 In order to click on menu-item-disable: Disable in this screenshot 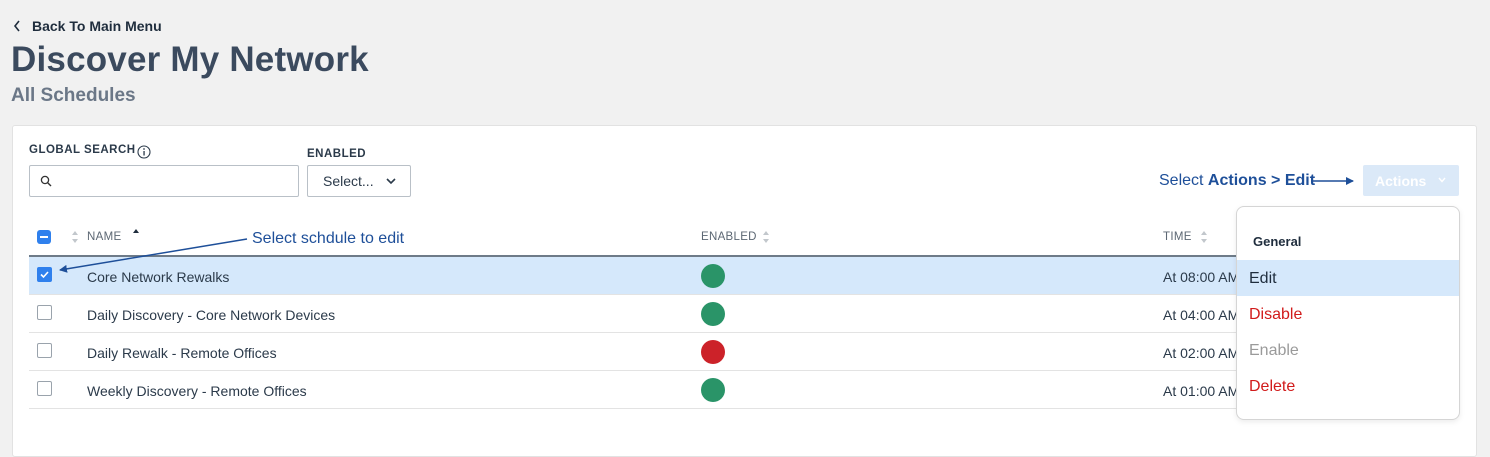, I will do `click(1348, 314)`.